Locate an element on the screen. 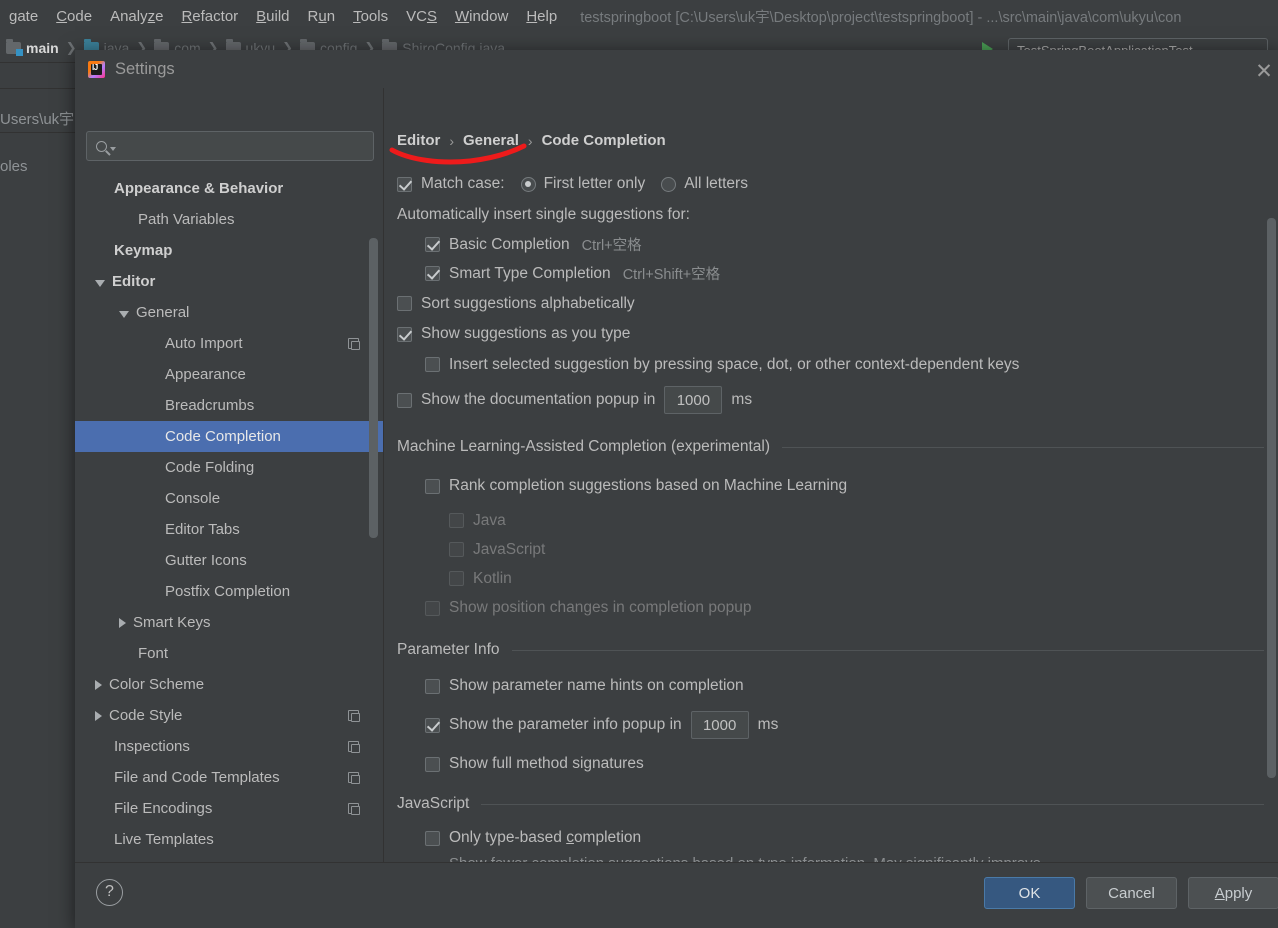  sidebar-item-label: Smart Keys is located at coordinates (172, 622).